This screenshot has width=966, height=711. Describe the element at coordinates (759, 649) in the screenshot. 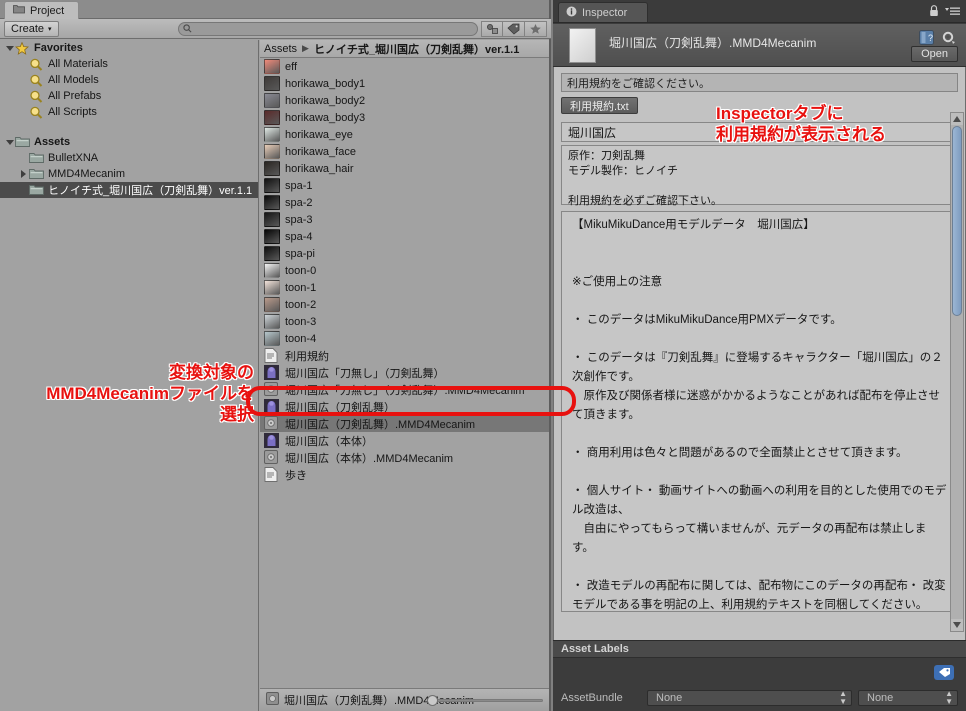

I see `asset-labels-title: Asset Labels` at that location.